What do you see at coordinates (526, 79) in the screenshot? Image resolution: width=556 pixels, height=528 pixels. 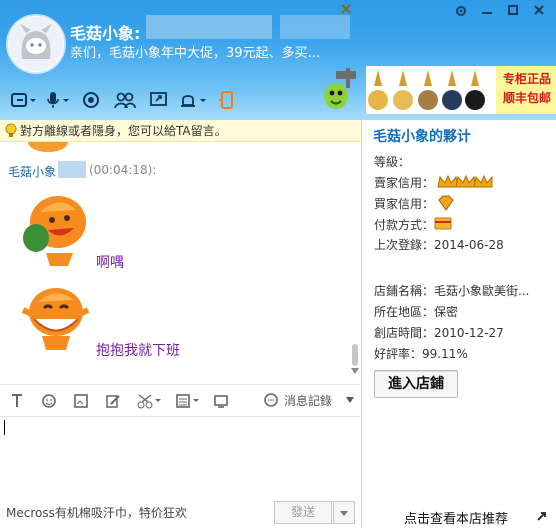 I see `promo-line-1: 专柜正品` at bounding box center [526, 79].